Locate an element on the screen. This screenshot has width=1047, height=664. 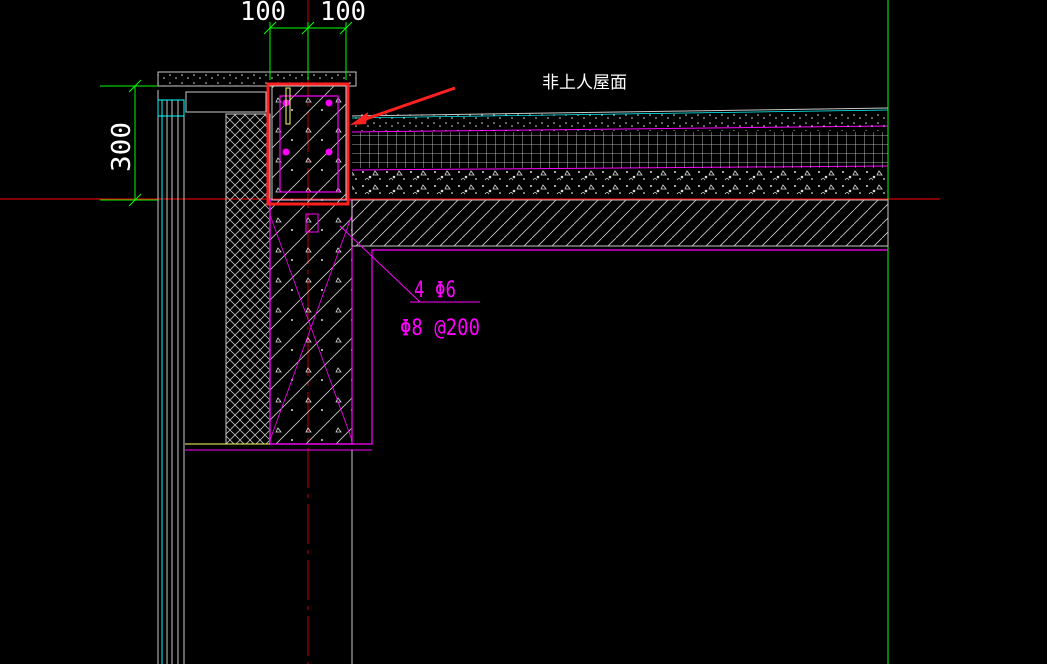
roof-slab is located at coordinates (620, 223).